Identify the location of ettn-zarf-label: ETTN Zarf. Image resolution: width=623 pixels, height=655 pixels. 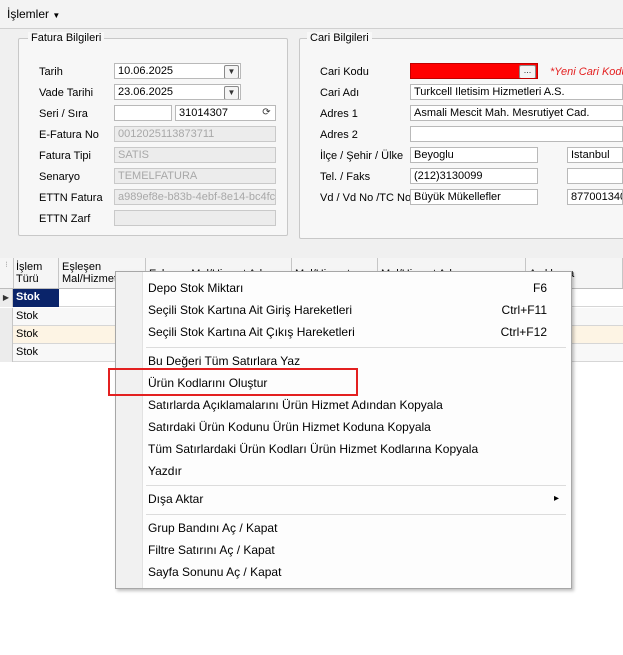
(65, 219).